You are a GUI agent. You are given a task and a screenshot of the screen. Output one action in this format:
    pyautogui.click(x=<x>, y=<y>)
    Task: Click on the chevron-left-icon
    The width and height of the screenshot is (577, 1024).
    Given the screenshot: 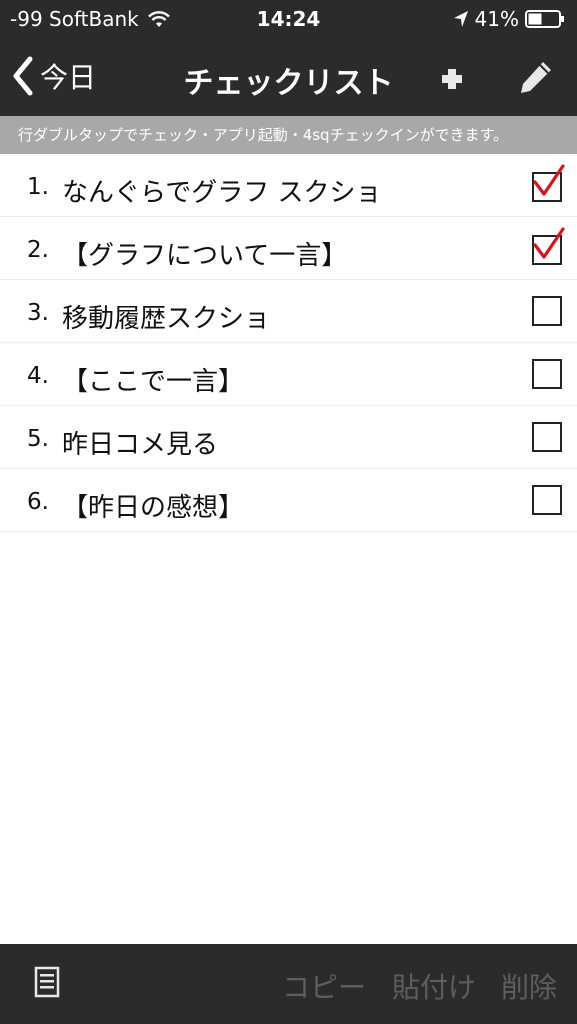 What is the action you would take?
    pyautogui.click(x=23, y=76)
    